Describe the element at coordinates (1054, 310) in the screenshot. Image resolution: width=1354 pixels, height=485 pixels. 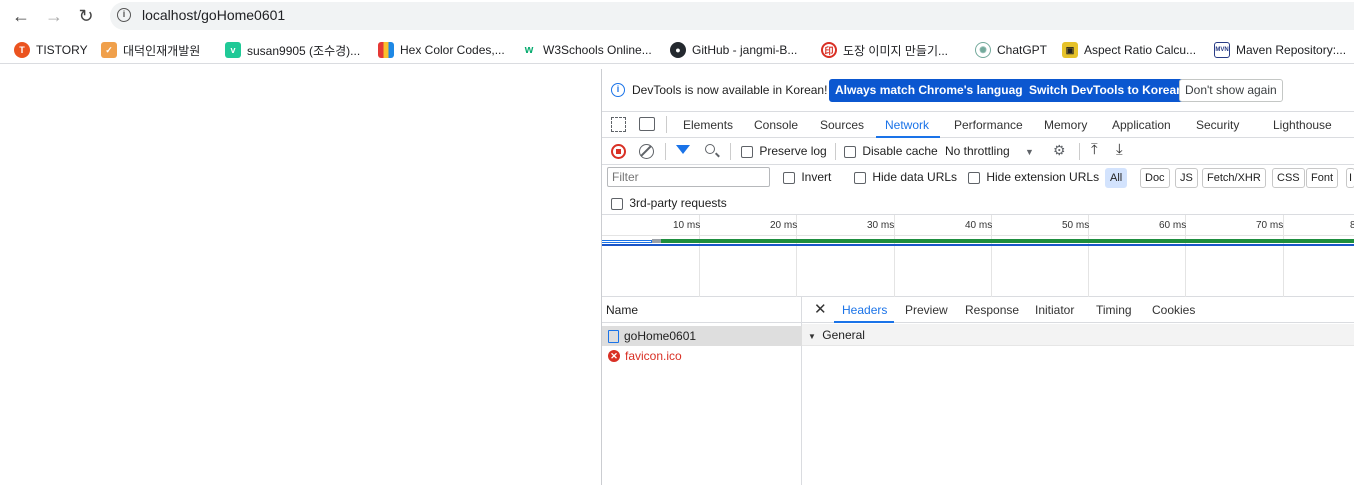
I see `tab-initiator: Initiator` at that location.